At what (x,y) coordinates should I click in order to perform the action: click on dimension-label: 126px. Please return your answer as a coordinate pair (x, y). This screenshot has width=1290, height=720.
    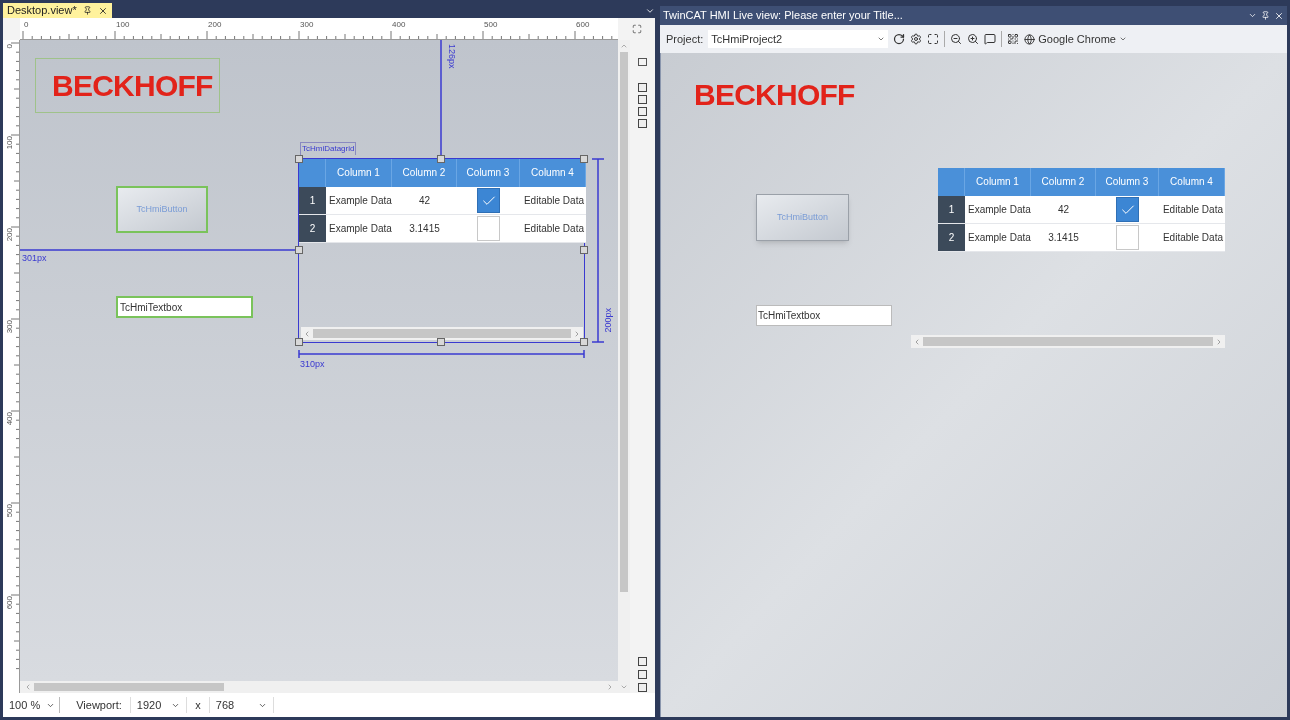
    Looking at the image, I should click on (451, 56).